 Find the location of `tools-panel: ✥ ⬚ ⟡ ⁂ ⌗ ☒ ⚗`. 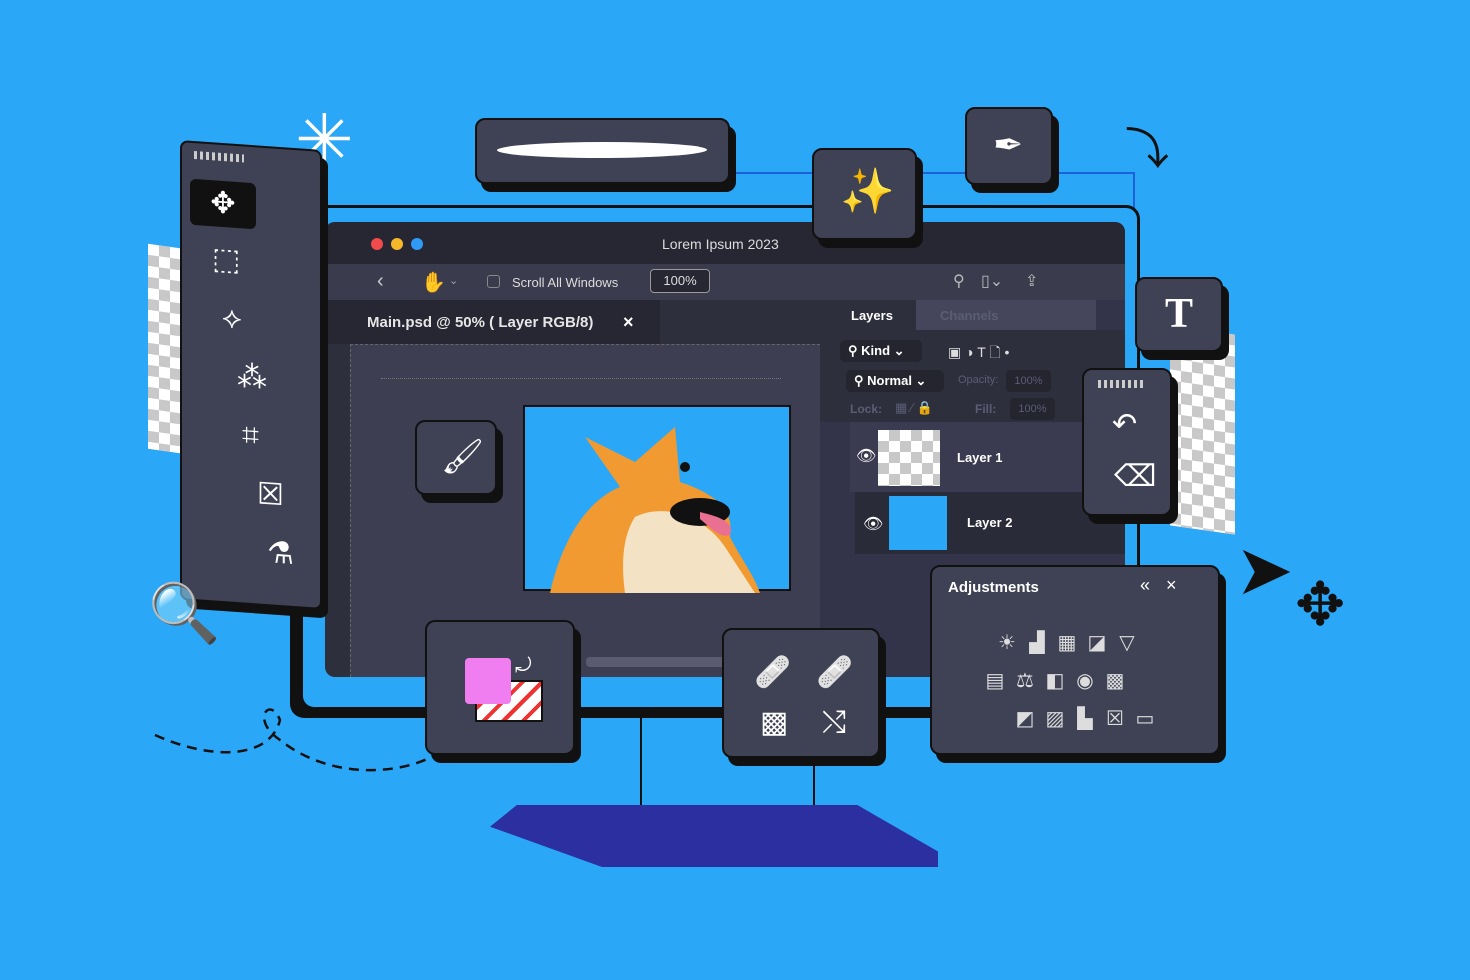

tools-panel: ✥ ⬚ ⟡ ⁂ ⌗ ☒ ⚗ is located at coordinates (251, 375).